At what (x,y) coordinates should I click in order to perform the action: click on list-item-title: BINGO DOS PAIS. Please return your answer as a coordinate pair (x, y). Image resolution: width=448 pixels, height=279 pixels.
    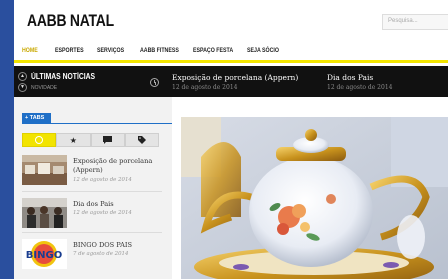
    Looking at the image, I should click on (118, 245).